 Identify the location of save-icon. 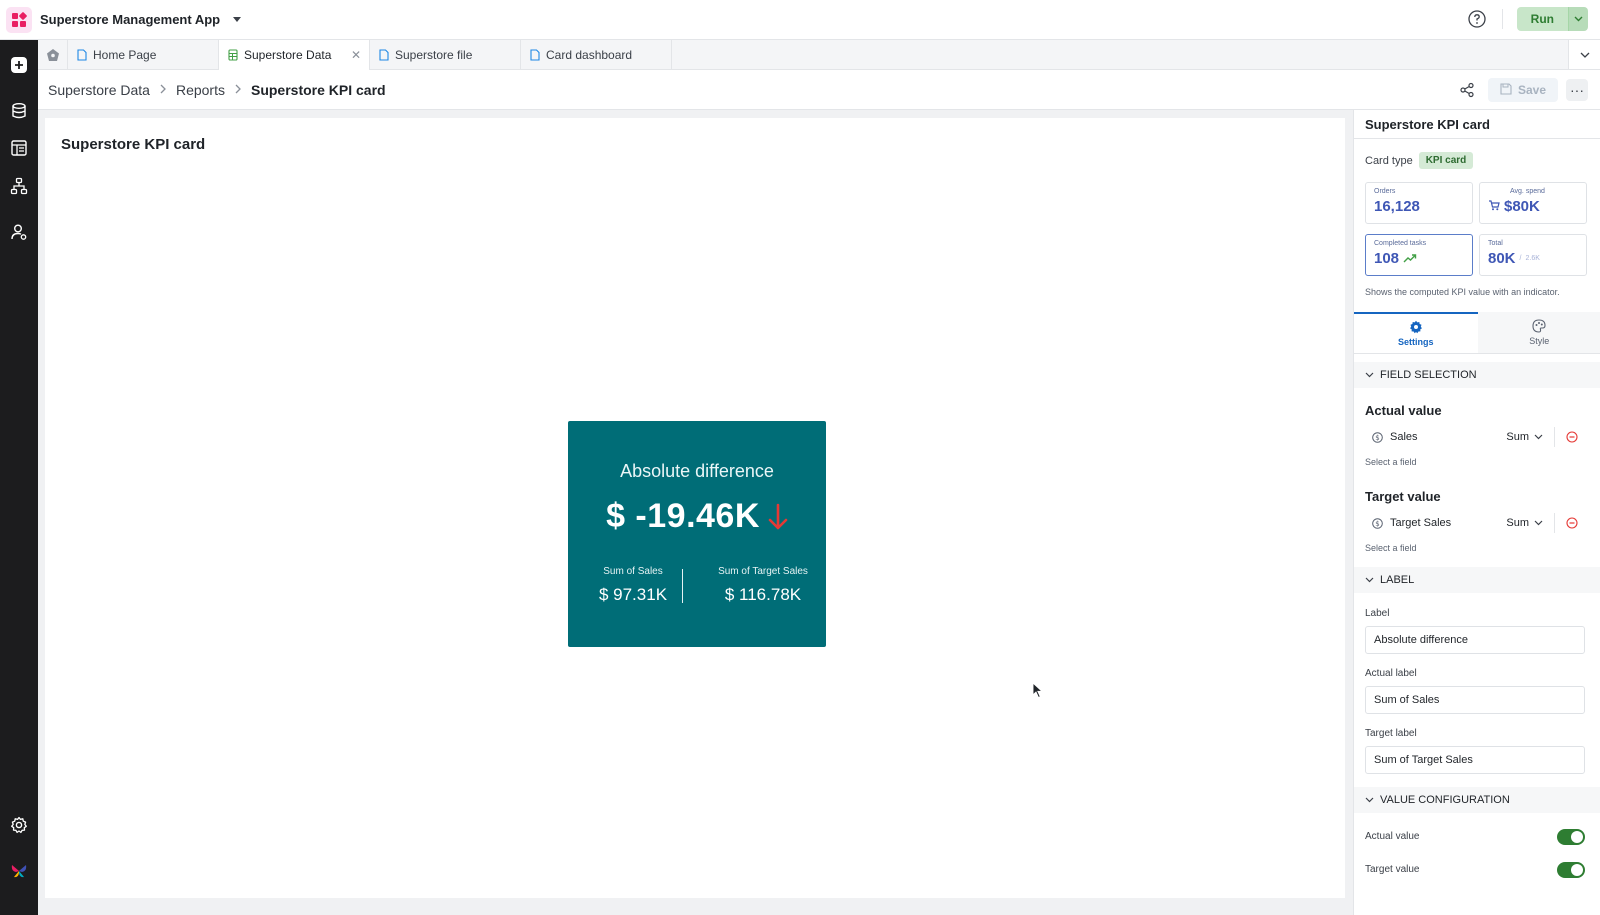
(1506, 90).